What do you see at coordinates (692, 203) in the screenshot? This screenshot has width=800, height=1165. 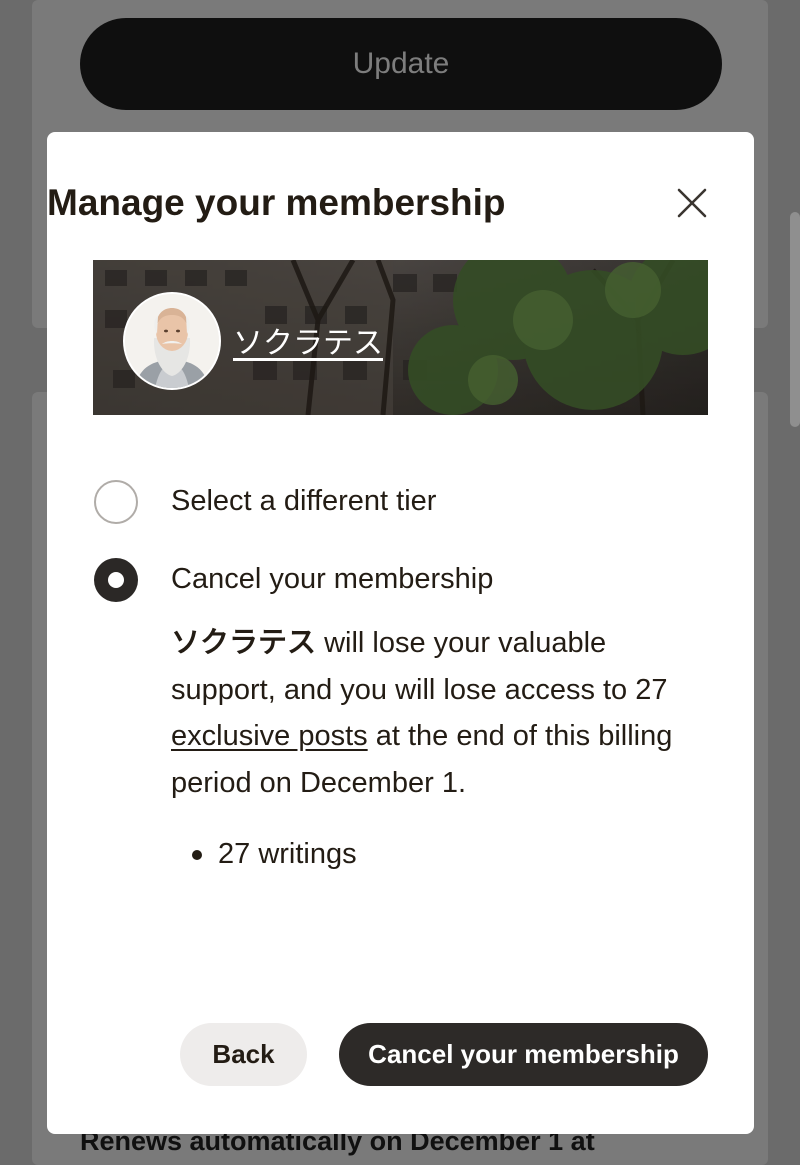 I see `close-icon` at bounding box center [692, 203].